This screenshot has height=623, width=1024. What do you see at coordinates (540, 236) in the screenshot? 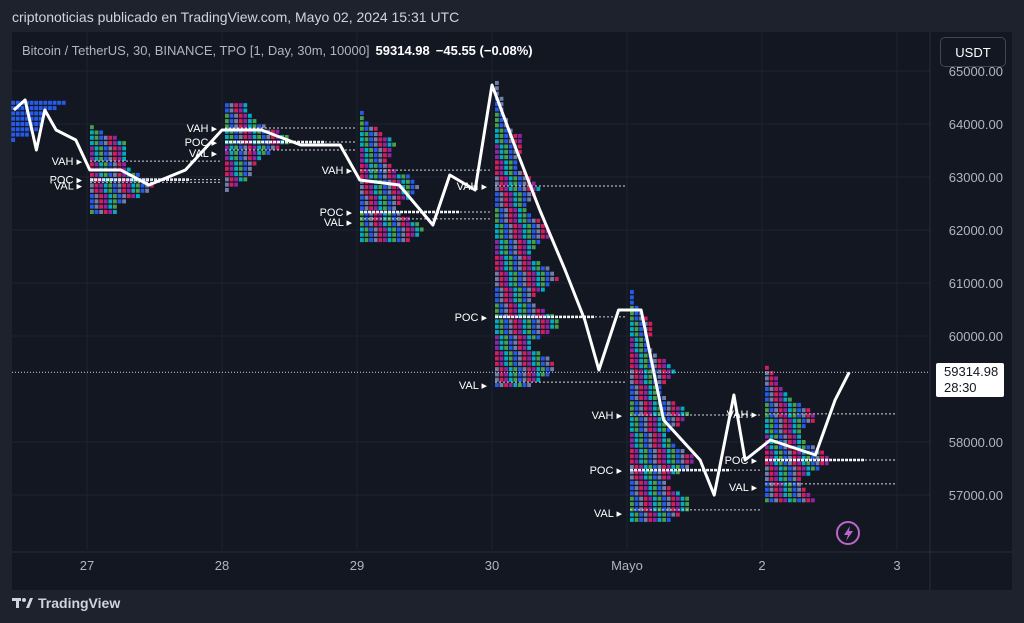
I see `tpo-profile: VAH ▸POC ▸VAL ▸` at bounding box center [540, 236].